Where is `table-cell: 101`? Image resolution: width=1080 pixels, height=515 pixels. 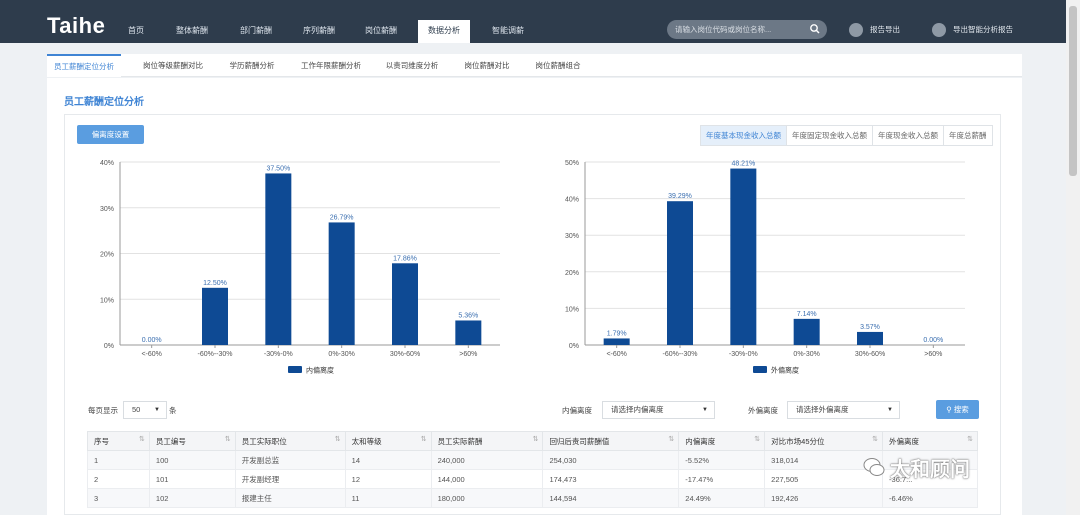
table-cell: 101 is located at coordinates (192, 479).